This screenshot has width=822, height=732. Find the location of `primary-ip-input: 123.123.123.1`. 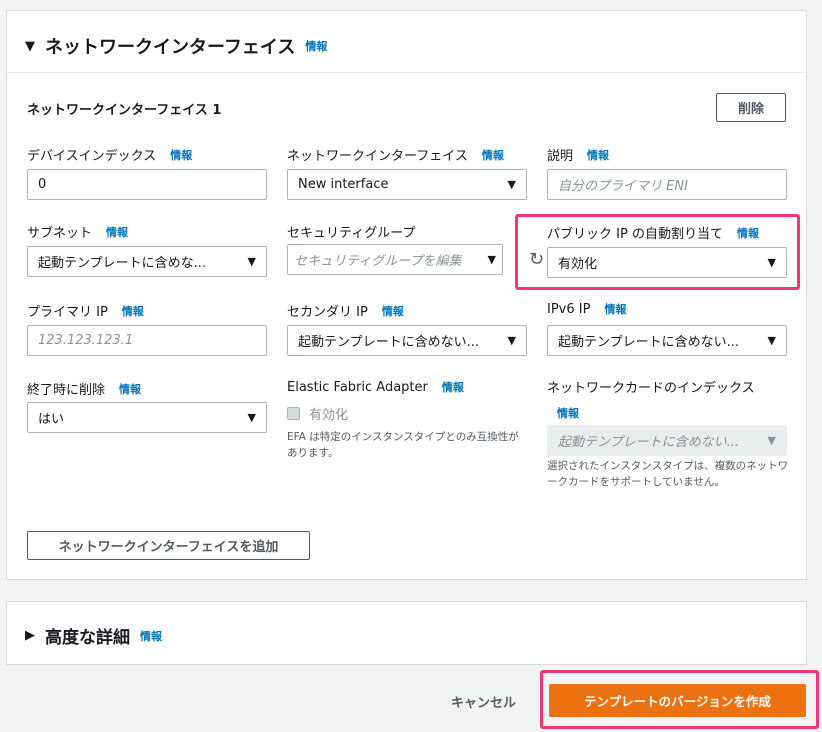

primary-ip-input: 123.123.123.1 is located at coordinates (147, 340).